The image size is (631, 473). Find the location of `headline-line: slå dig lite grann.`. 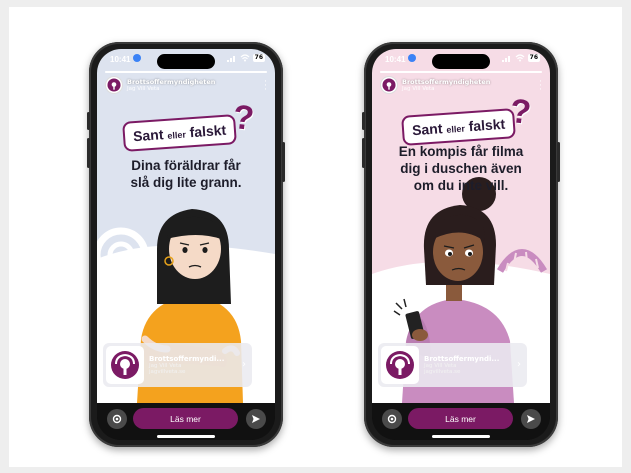

headline-line: slå dig lite grann. is located at coordinates (186, 182).